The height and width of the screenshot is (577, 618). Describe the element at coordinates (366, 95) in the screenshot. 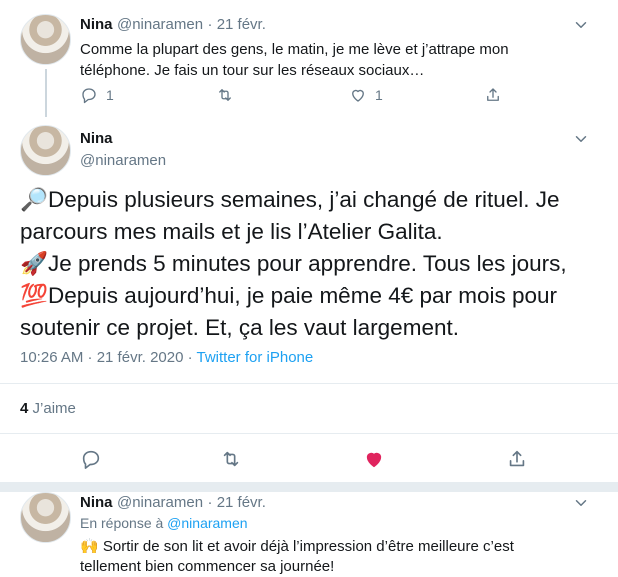

I see `like-button: 1` at that location.